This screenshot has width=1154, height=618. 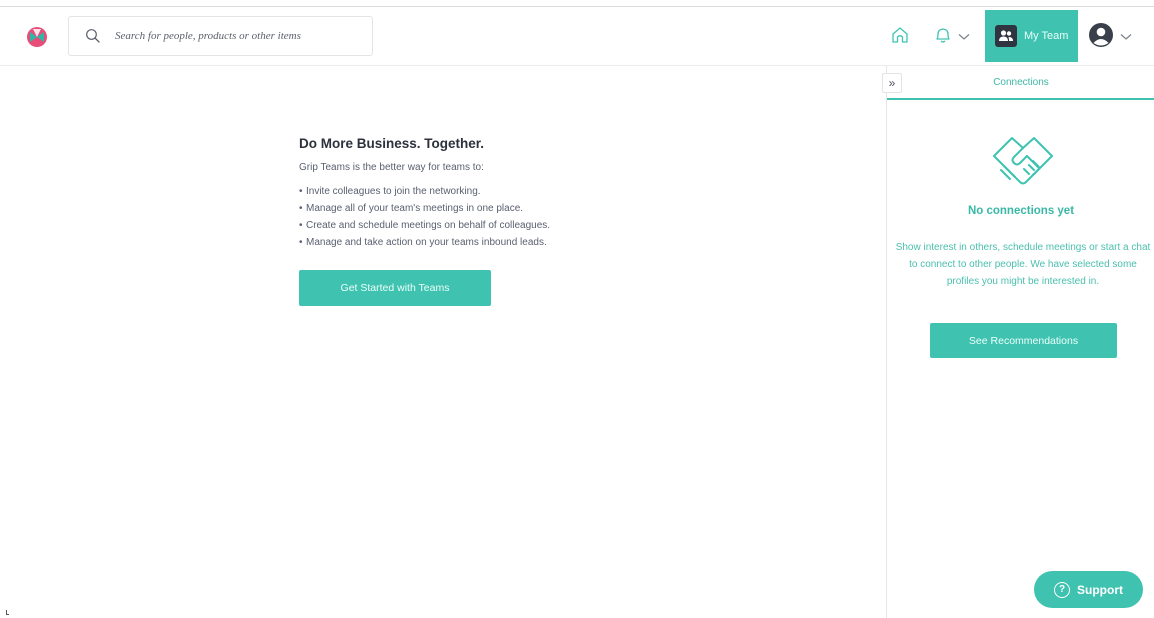 I want to click on support-label: Support, so click(x=1100, y=589).